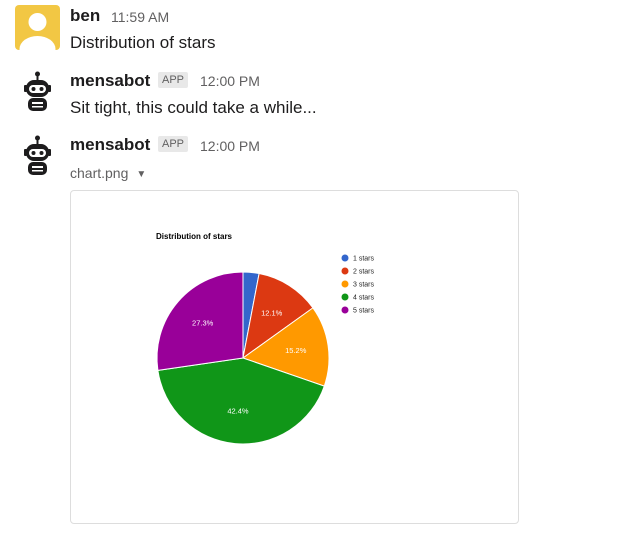  Describe the element at coordinates (194, 236) in the screenshot. I see `chart-title: Distribution of stars` at that location.